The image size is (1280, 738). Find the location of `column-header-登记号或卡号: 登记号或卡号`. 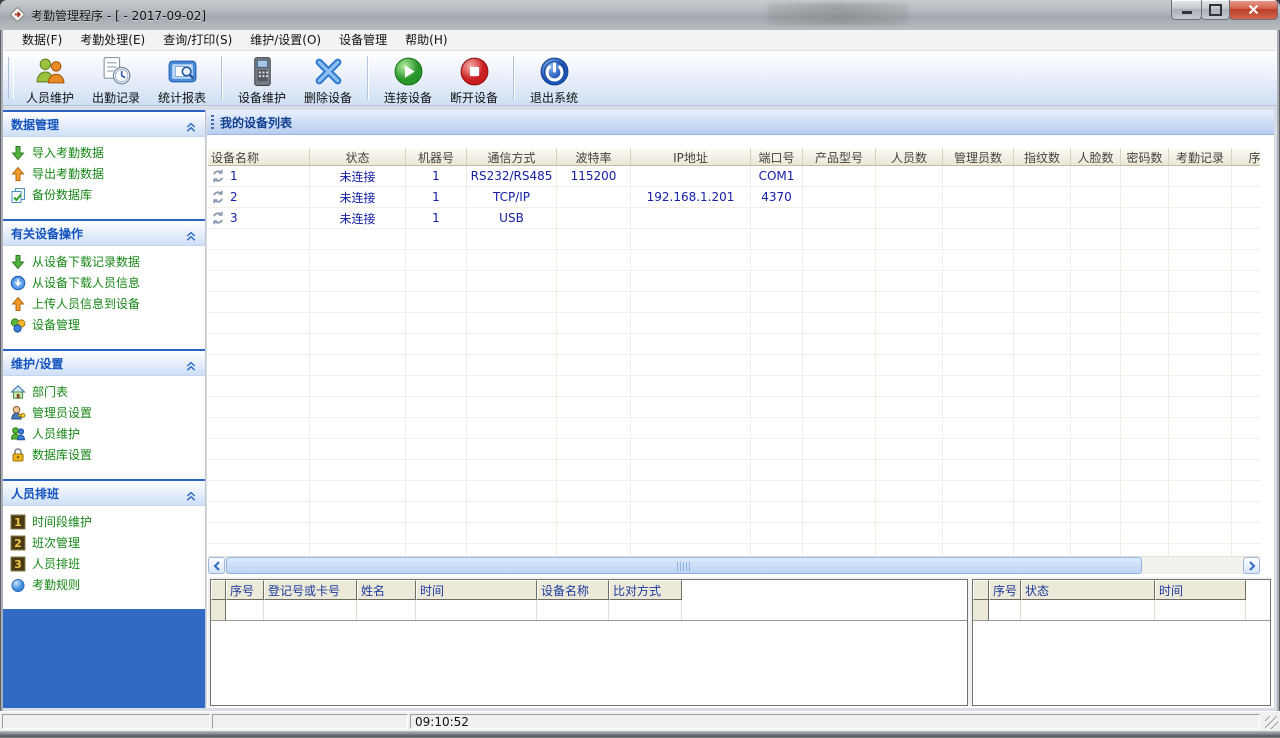

column-header-登记号或卡号: 登记号或卡号 is located at coordinates (310, 590).